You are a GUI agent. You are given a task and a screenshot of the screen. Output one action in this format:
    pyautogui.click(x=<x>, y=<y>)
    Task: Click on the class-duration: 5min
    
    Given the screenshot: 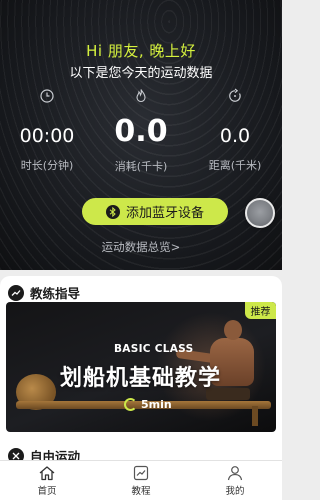 What is the action you would take?
    pyautogui.click(x=148, y=404)
    